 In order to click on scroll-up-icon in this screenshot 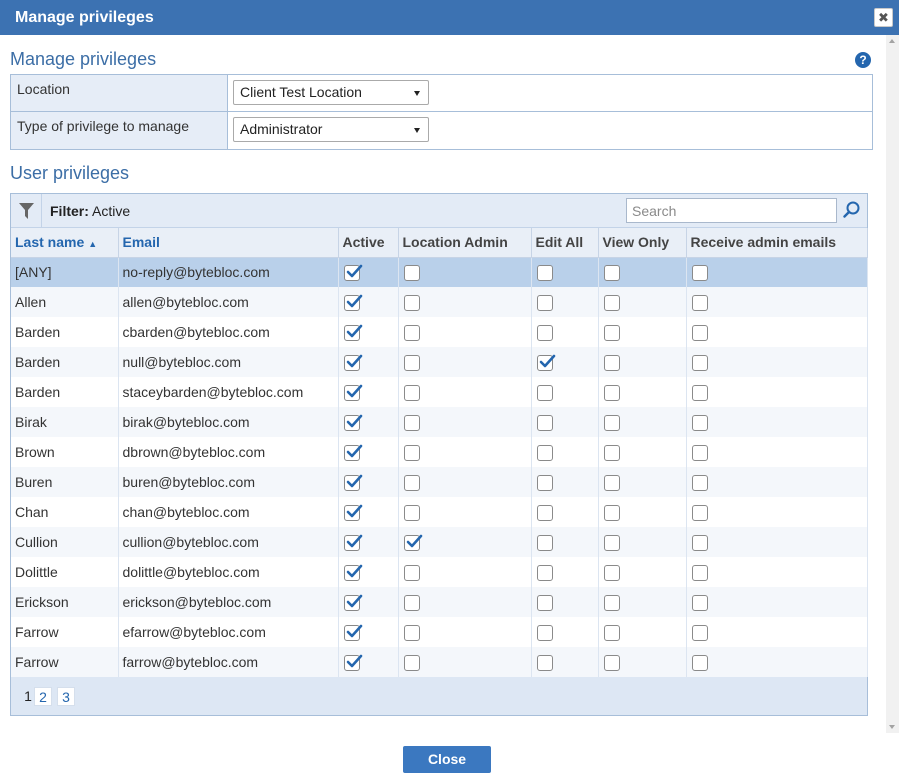, I will do `click(892, 41)`.